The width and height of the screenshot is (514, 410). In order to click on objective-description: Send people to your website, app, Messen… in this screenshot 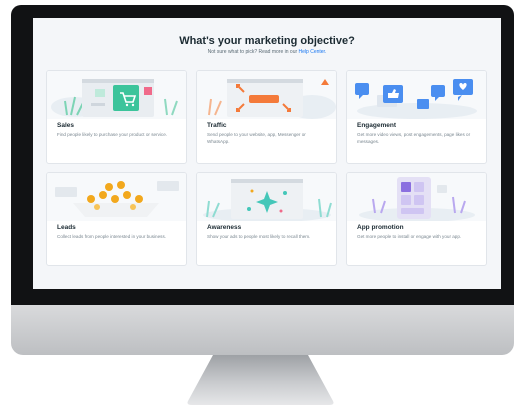, I will do `click(256, 138)`.